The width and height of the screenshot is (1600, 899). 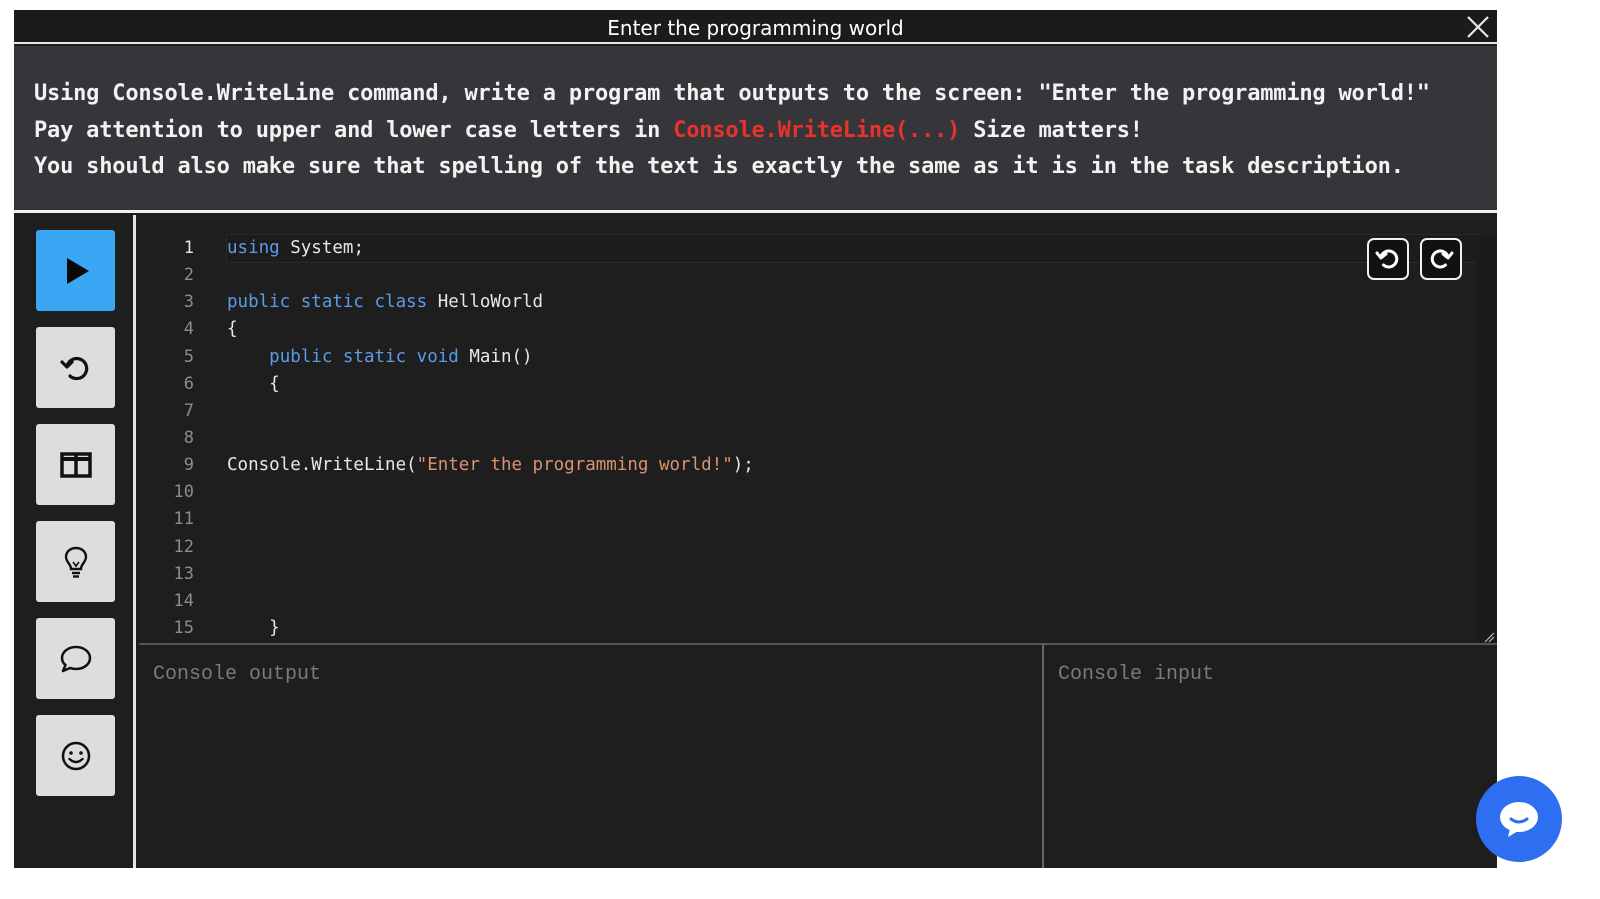 I want to click on feedback-button, so click(x=75, y=755).